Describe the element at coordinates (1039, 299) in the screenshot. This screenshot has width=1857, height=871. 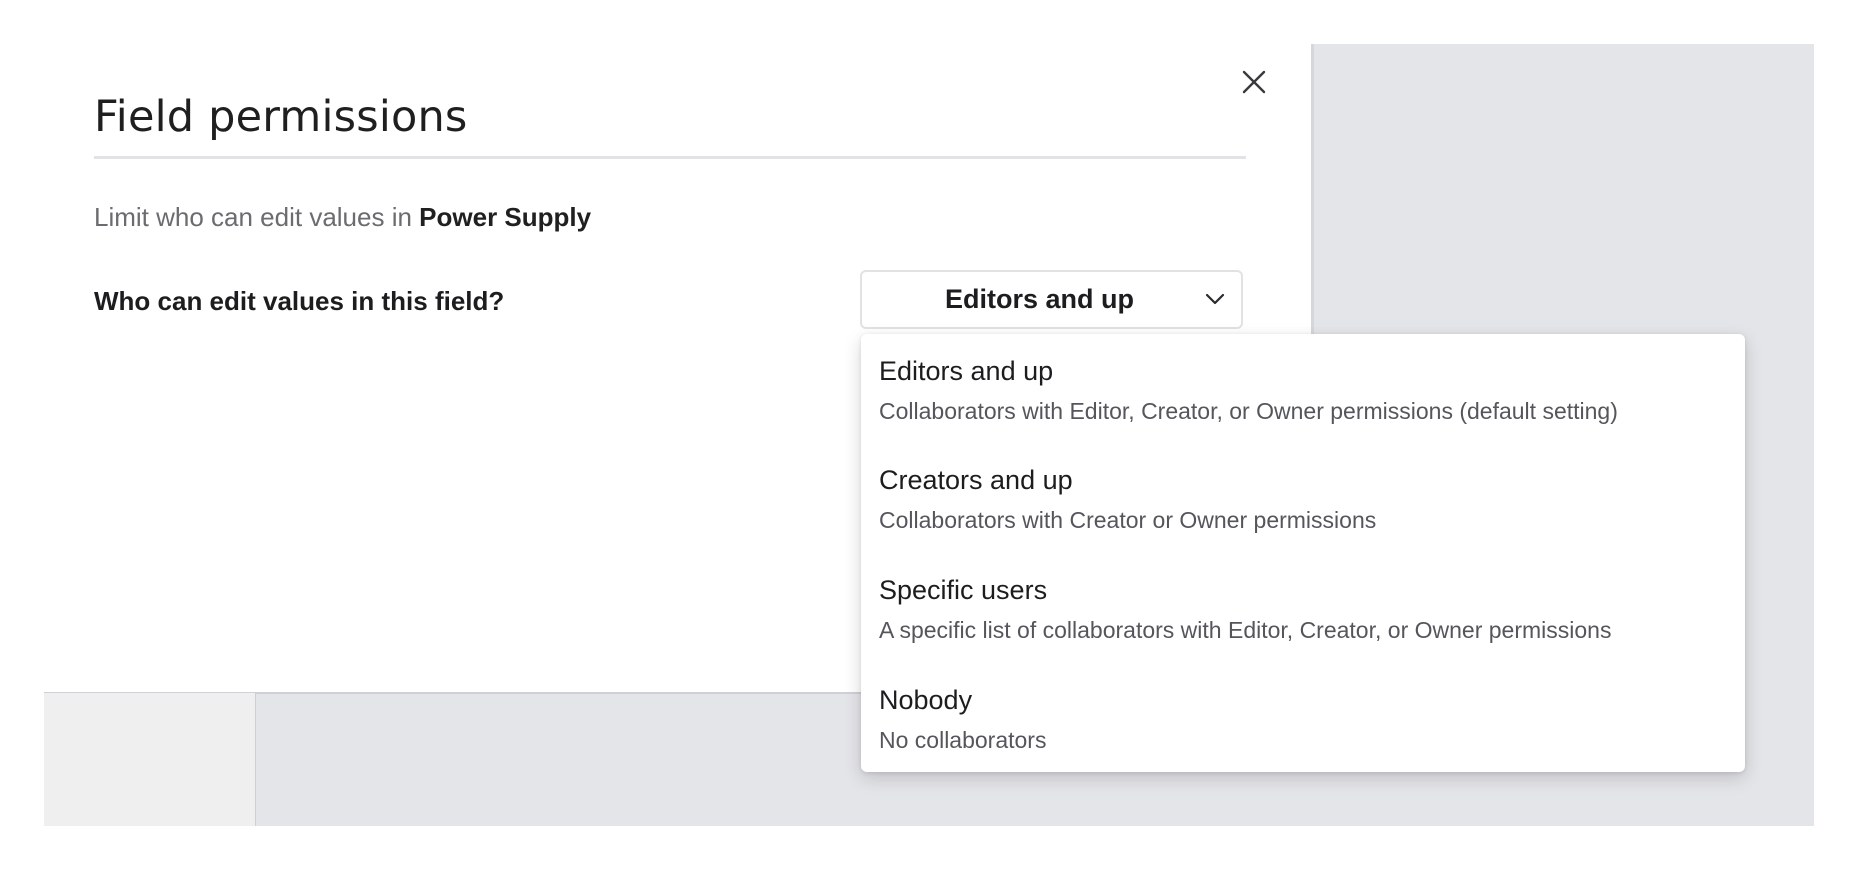
I see `permission-select-value: Editors and up` at that location.